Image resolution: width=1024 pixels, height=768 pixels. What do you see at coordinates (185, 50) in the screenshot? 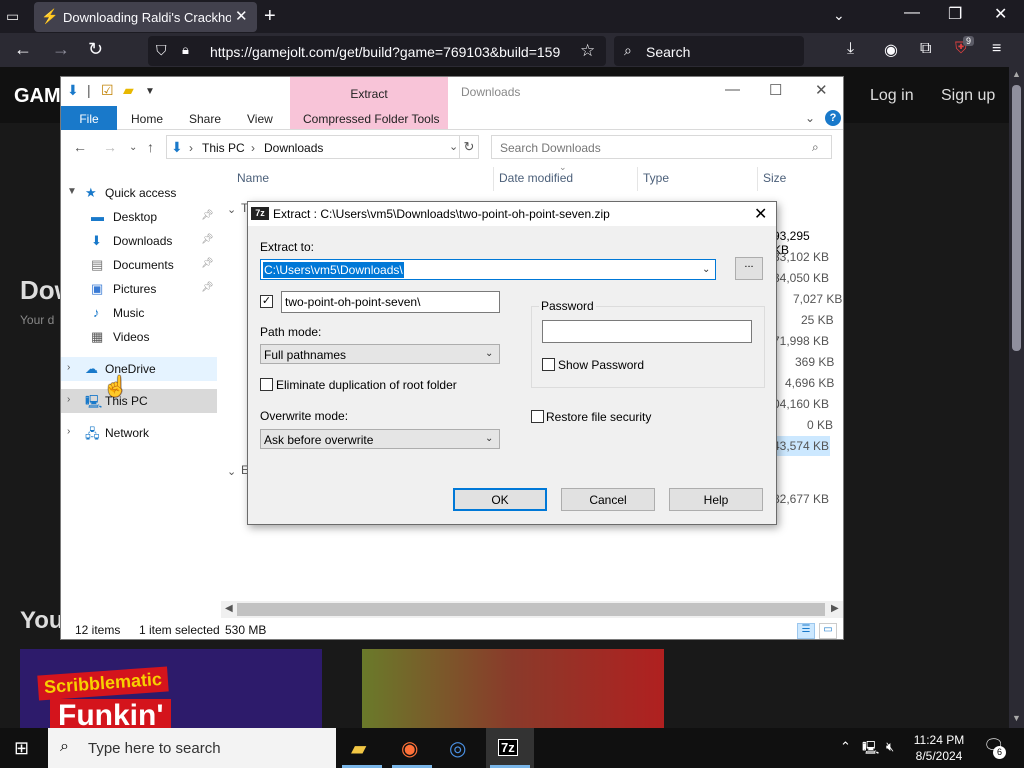
I see `lock-icon: 🔒︎` at bounding box center [185, 50].